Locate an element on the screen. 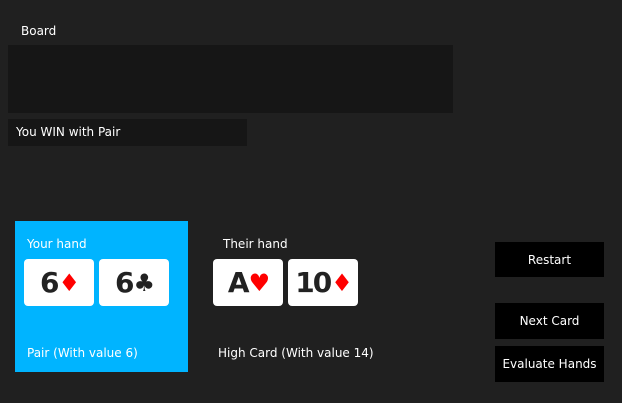 This screenshot has width=622, height=403. your-hand-title: Your hand is located at coordinates (57, 244).